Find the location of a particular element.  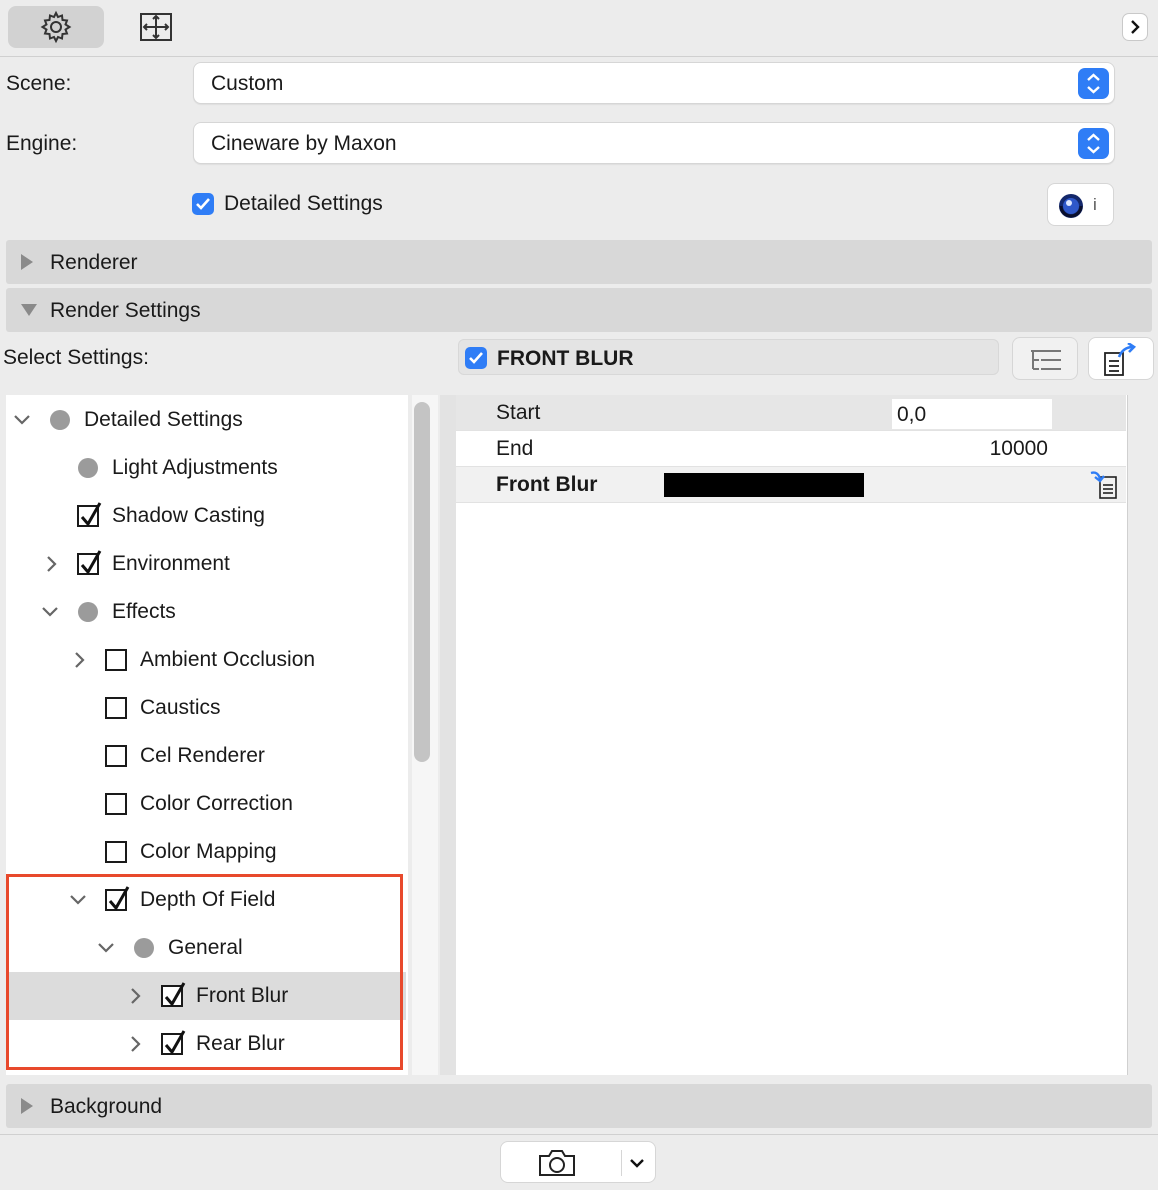

import-document-icon is located at coordinates (1104, 485).